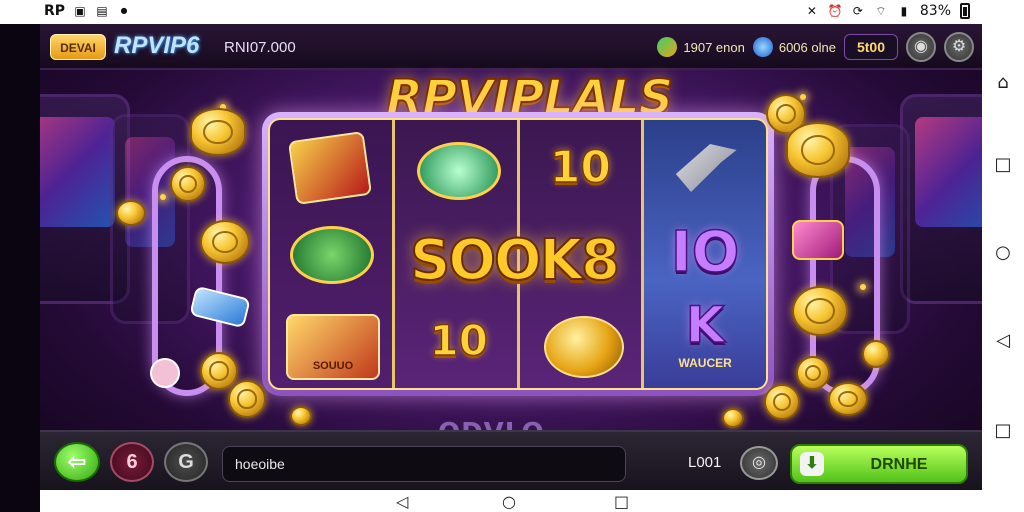  I want to click on balance-display: RNI07.000, so click(260, 47).